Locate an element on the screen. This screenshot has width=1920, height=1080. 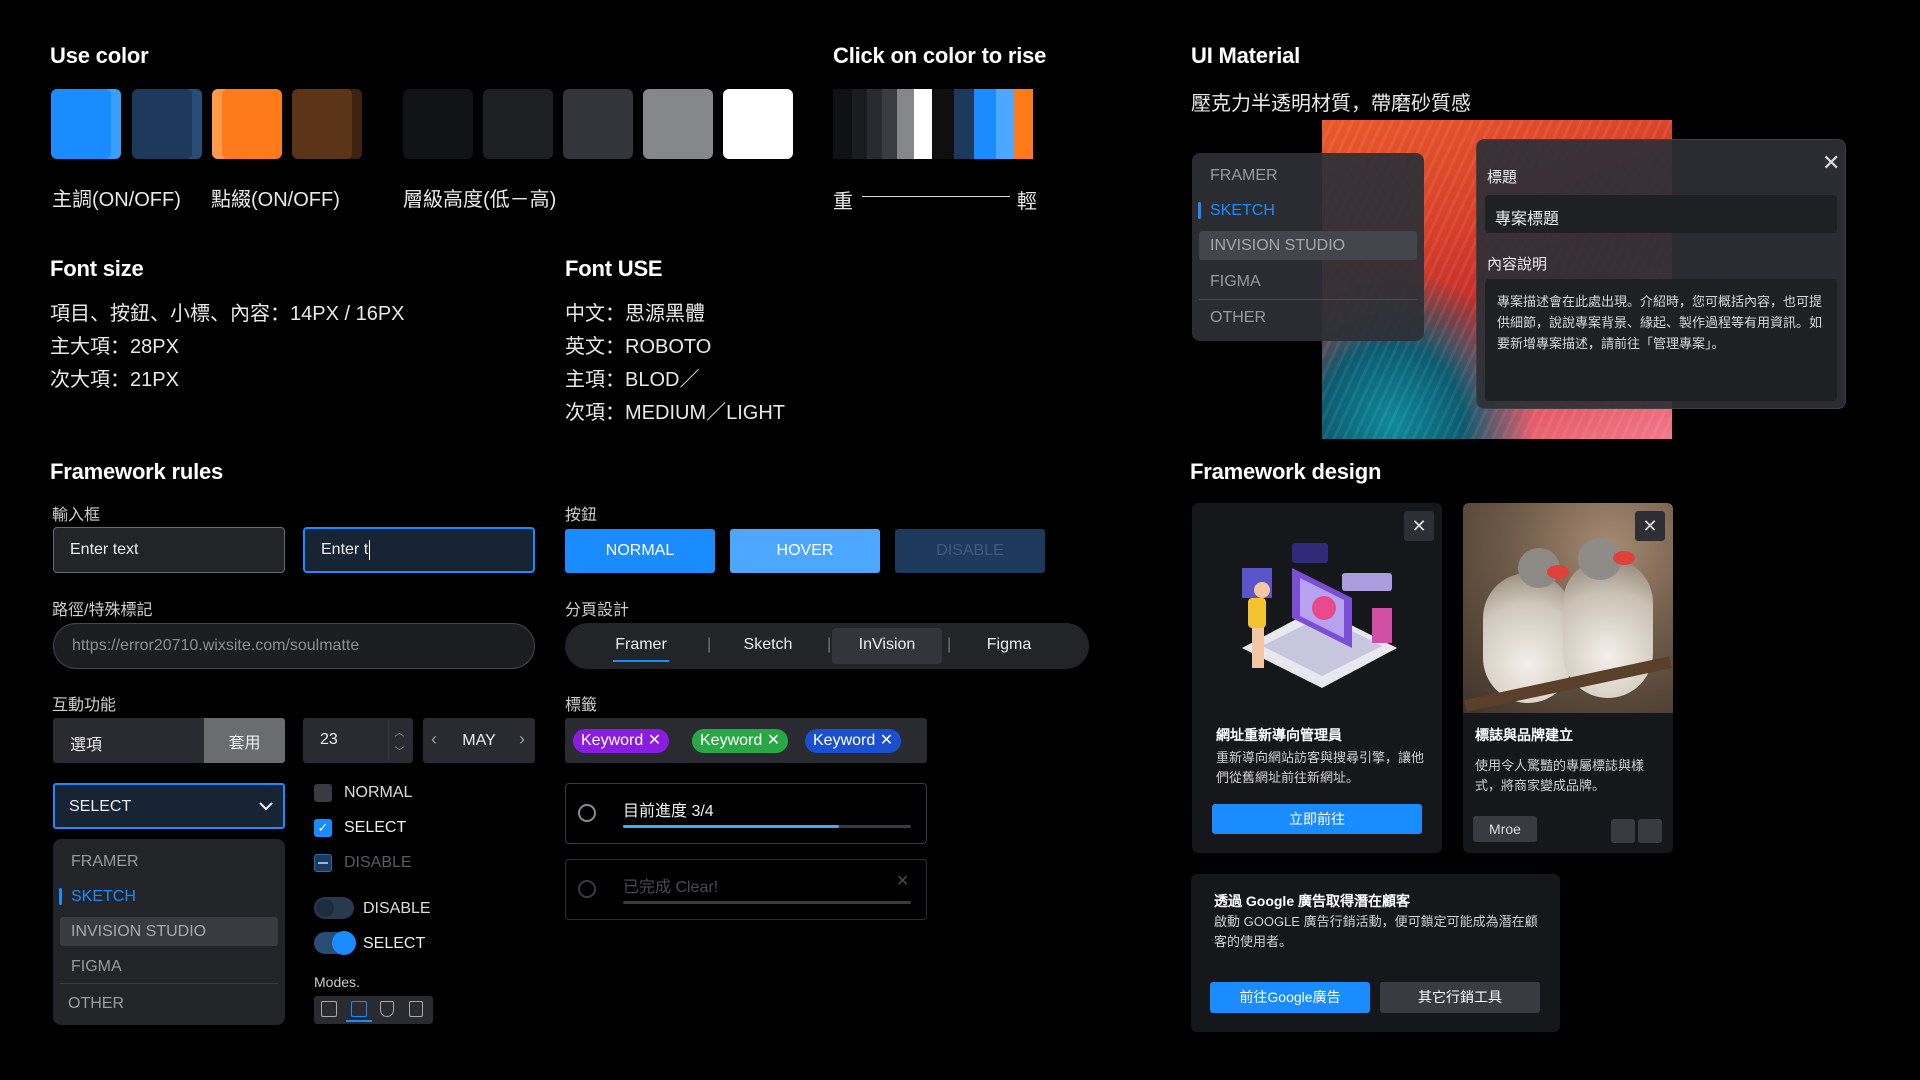
option-field: 選項 is located at coordinates (128, 740).